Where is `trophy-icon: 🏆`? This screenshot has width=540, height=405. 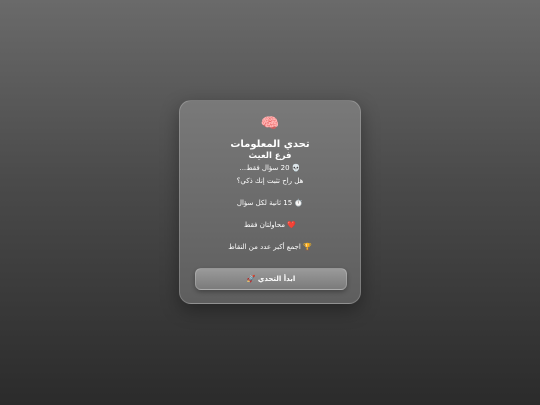
trophy-icon: 🏆 is located at coordinates (307, 247).